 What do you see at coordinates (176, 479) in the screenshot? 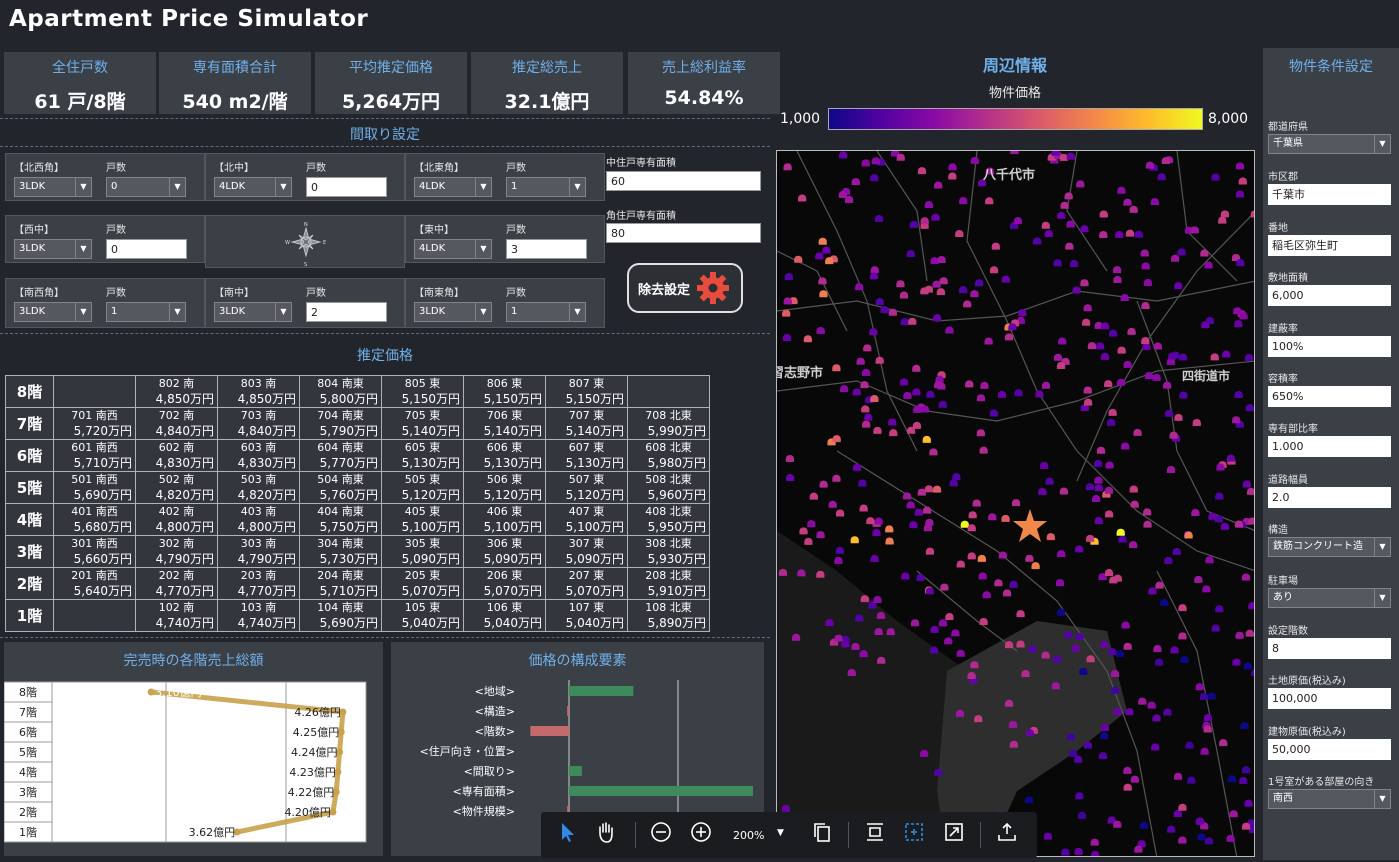
I see `unit-label: 502 南` at bounding box center [176, 479].